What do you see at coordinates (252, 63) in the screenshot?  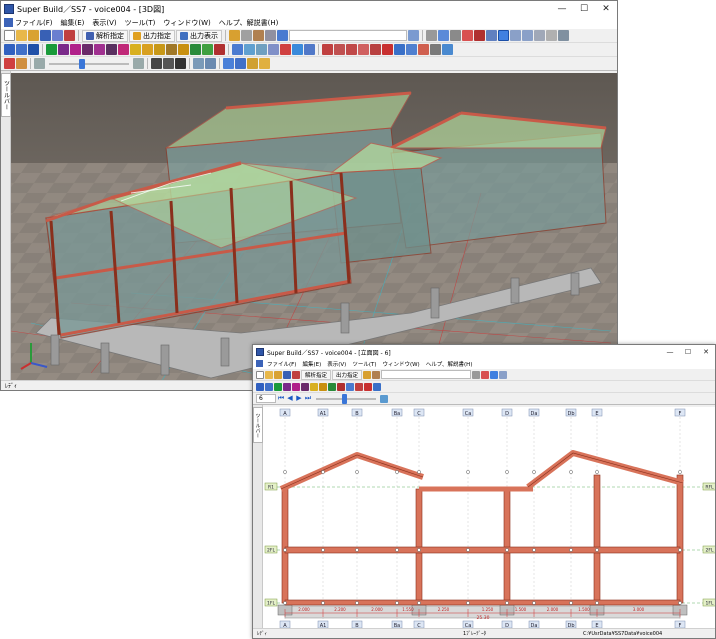 I see `texture-icon` at bounding box center [252, 63].